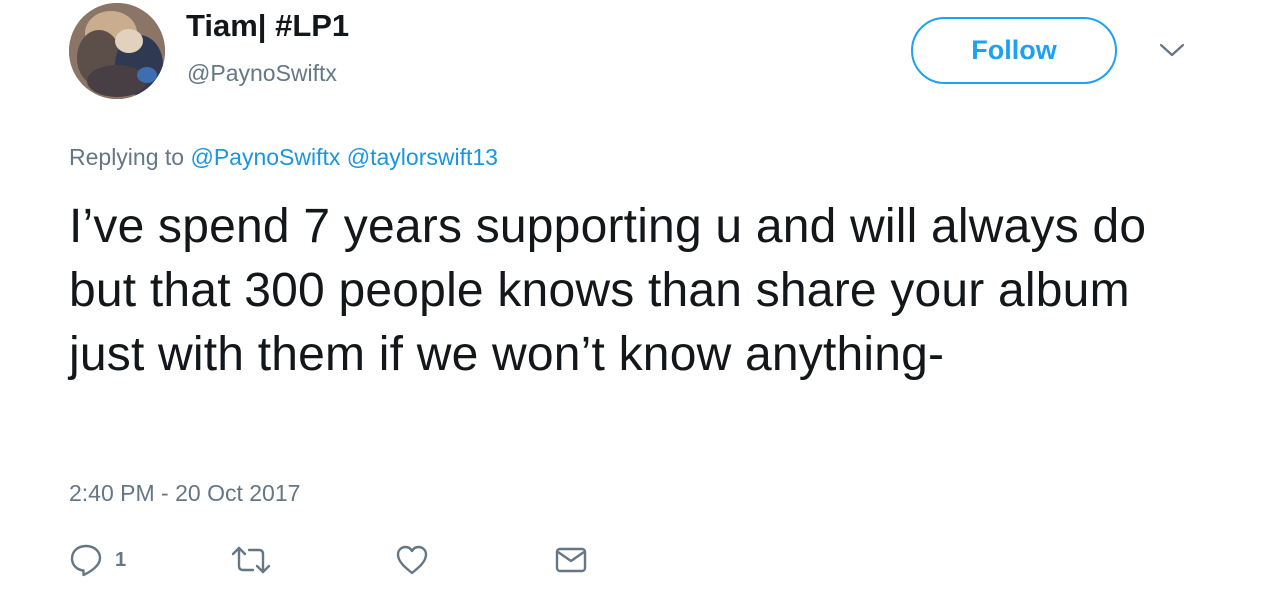 This screenshot has height=606, width=1261. I want to click on tweet-timestamp: 2:40 PM - 20 Oct 2017, so click(184, 493).